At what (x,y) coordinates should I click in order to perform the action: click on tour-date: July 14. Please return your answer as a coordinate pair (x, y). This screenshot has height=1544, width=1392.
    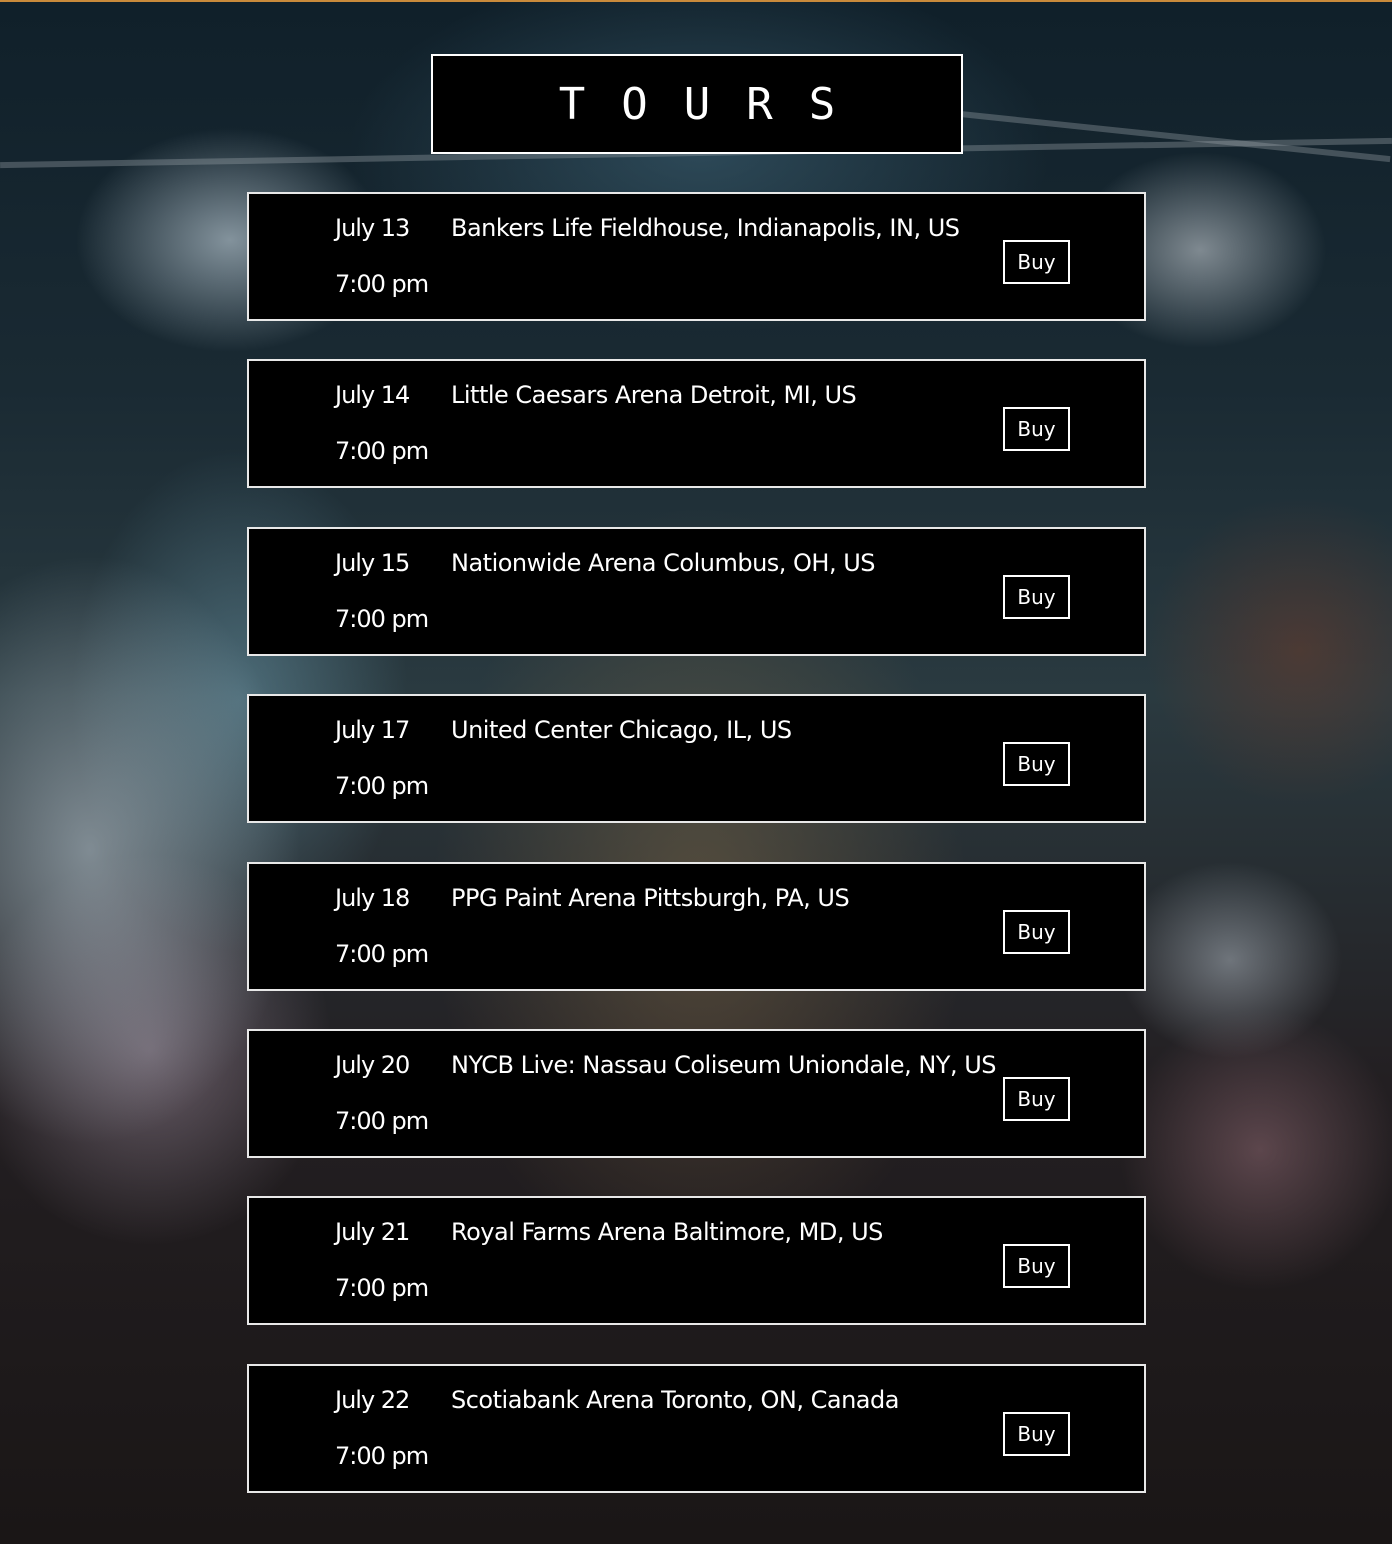
    Looking at the image, I should click on (372, 395).